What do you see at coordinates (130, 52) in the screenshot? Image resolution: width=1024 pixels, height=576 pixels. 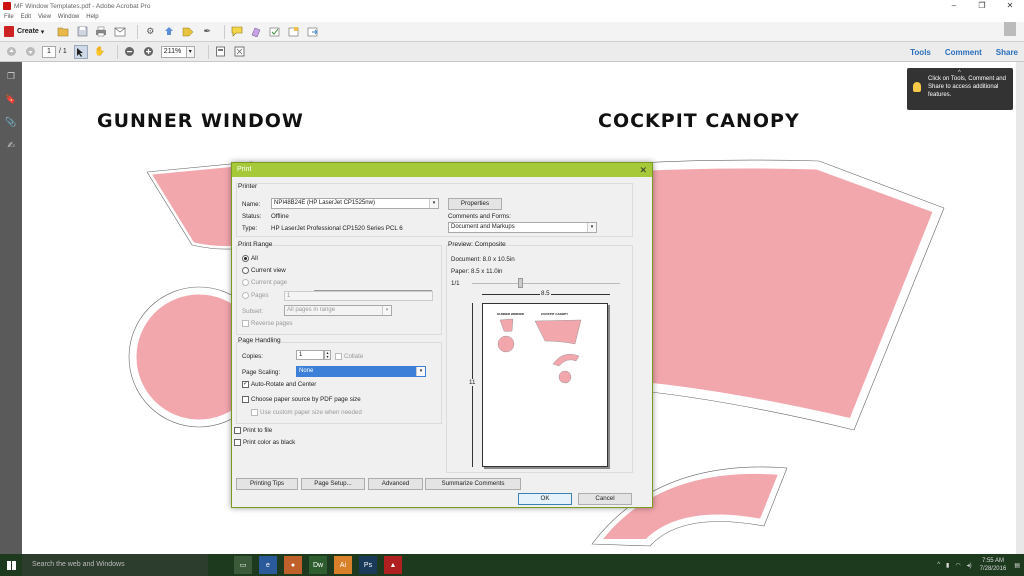 I see `zoom-out-icon` at bounding box center [130, 52].